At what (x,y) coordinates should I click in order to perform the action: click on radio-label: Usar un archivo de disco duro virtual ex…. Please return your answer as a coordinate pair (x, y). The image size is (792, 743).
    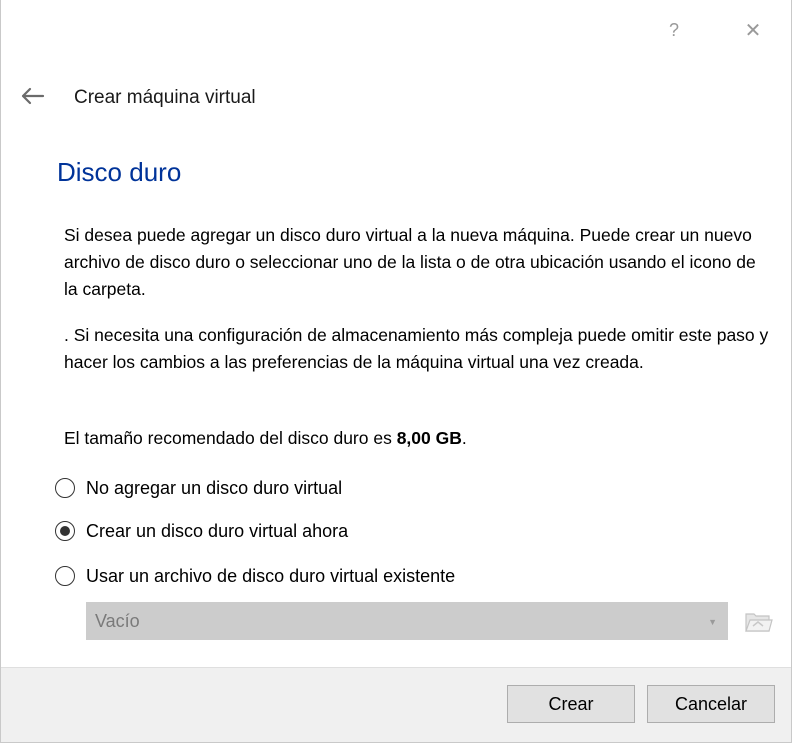
    Looking at the image, I should click on (271, 575).